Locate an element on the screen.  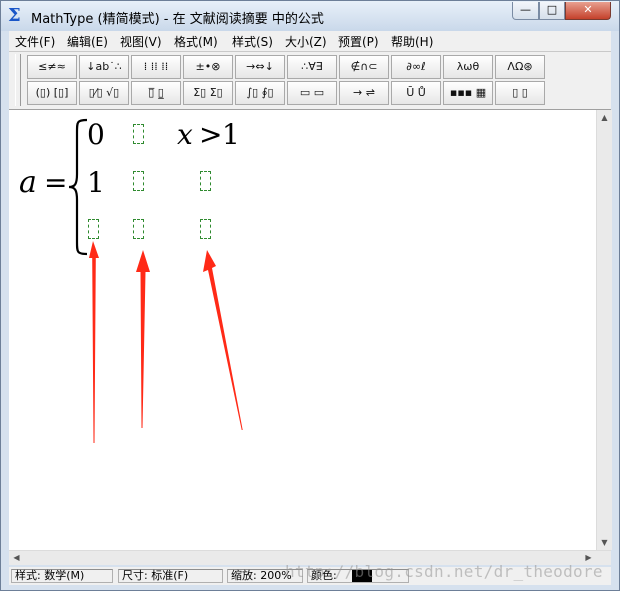
palette-scripts: ▯̅ ▯̲ is located at coordinates (156, 93).